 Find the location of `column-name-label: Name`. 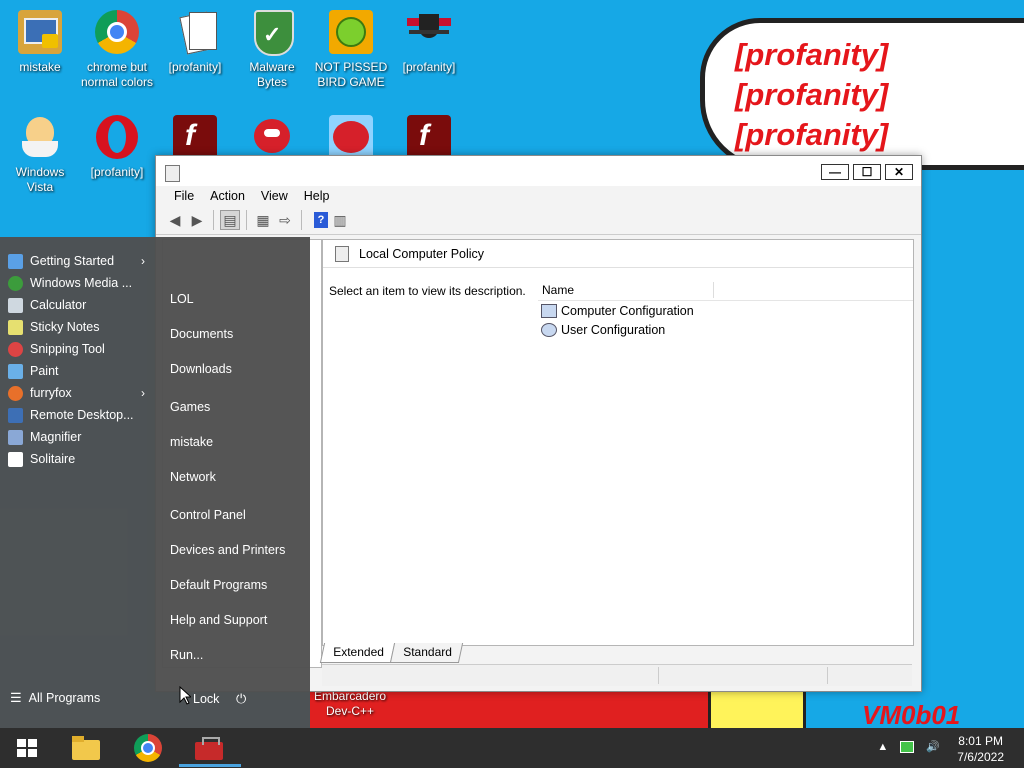

column-name-label: Name is located at coordinates (558, 290).